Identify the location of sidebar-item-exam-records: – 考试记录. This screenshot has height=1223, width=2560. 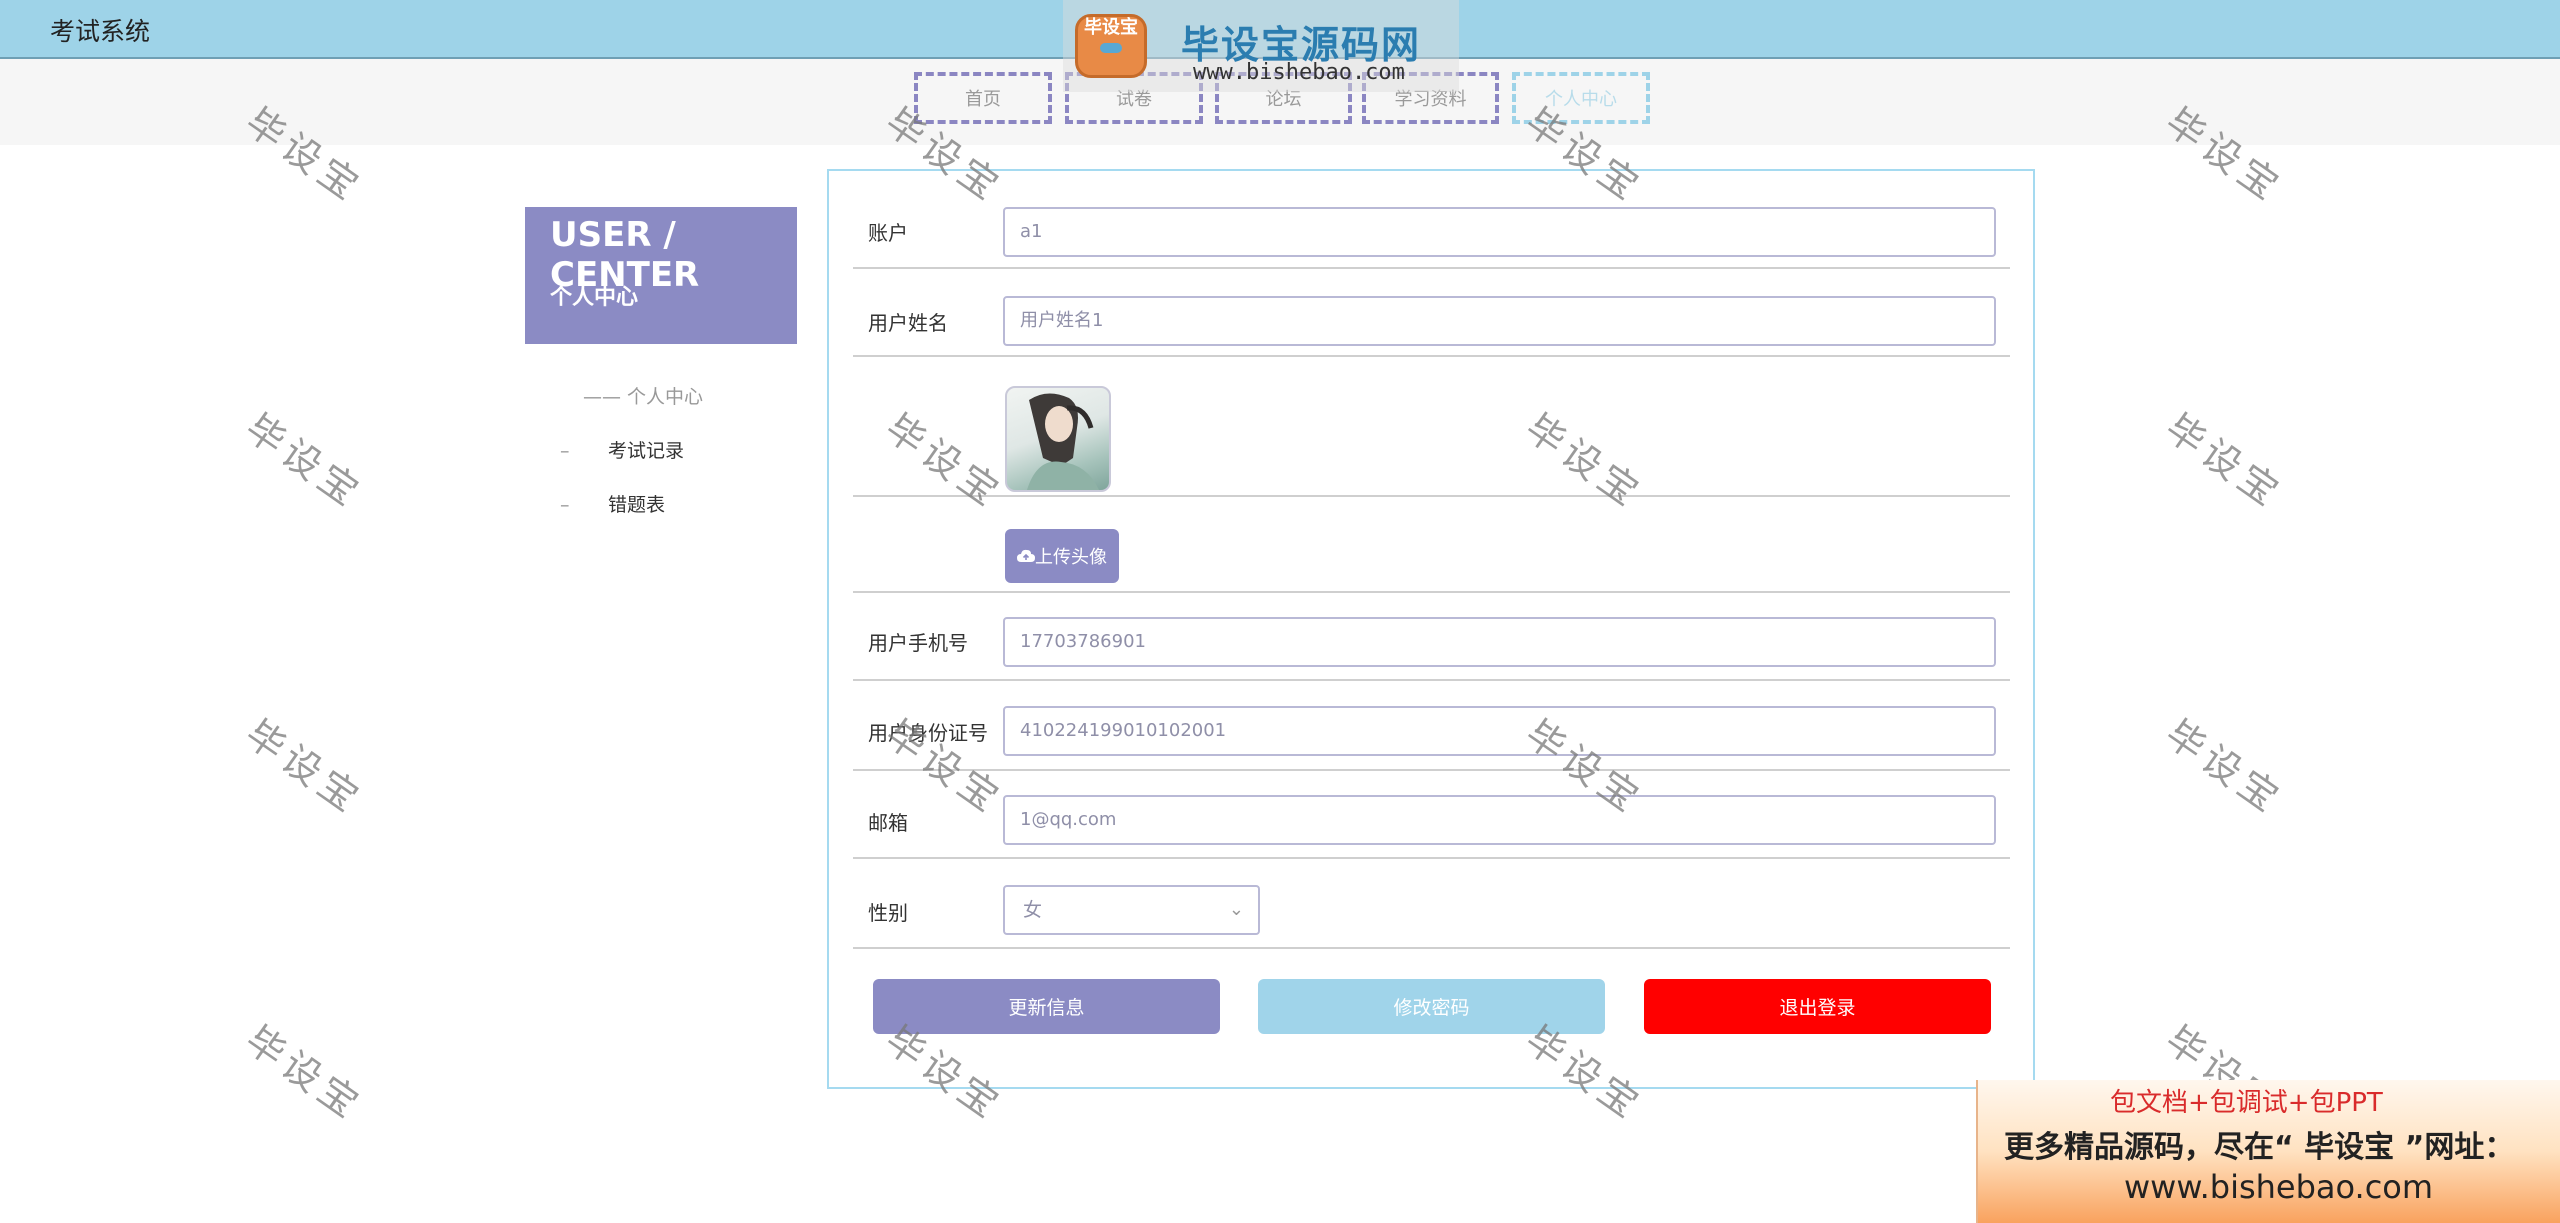
(622, 449).